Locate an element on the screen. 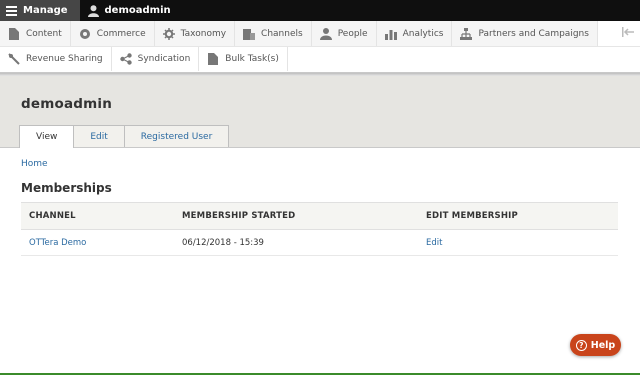 Image resolution: width=640 pixels, height=375 pixels. tray-item-content: Content is located at coordinates (35, 33).